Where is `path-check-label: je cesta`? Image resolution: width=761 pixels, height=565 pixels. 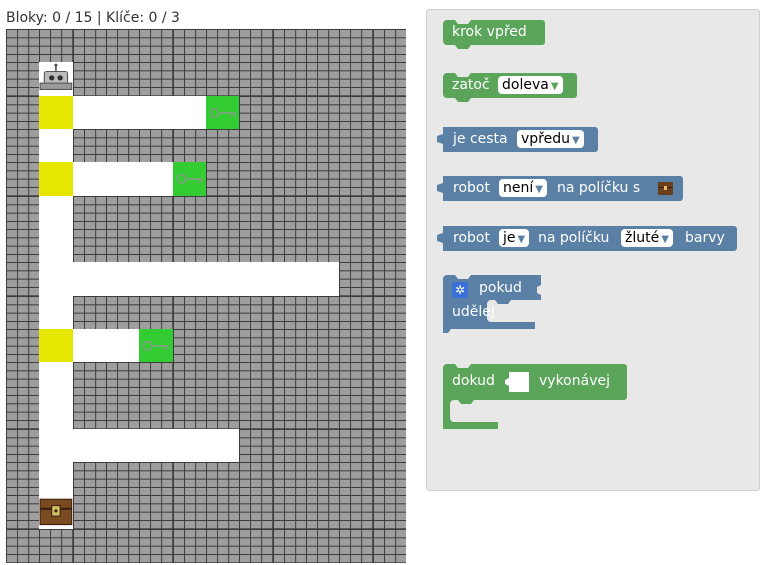
path-check-label: je cesta is located at coordinates (480, 139).